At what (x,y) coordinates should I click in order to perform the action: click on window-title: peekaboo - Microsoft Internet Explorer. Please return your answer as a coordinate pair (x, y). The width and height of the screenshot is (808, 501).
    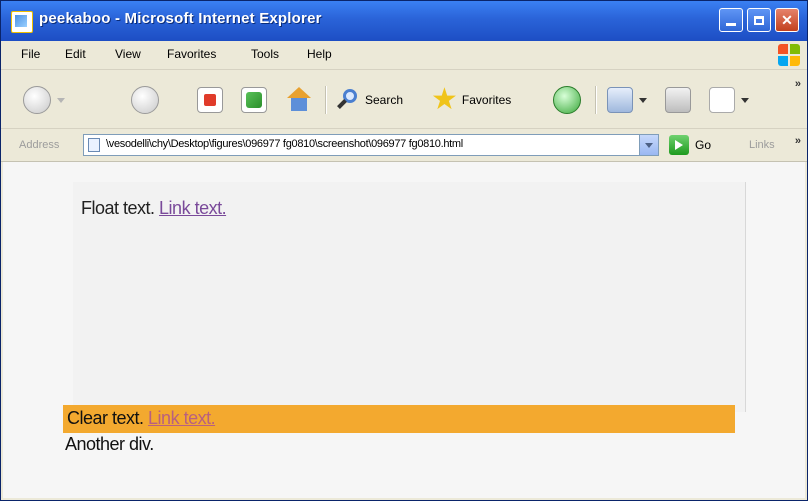
    Looking at the image, I should click on (180, 18).